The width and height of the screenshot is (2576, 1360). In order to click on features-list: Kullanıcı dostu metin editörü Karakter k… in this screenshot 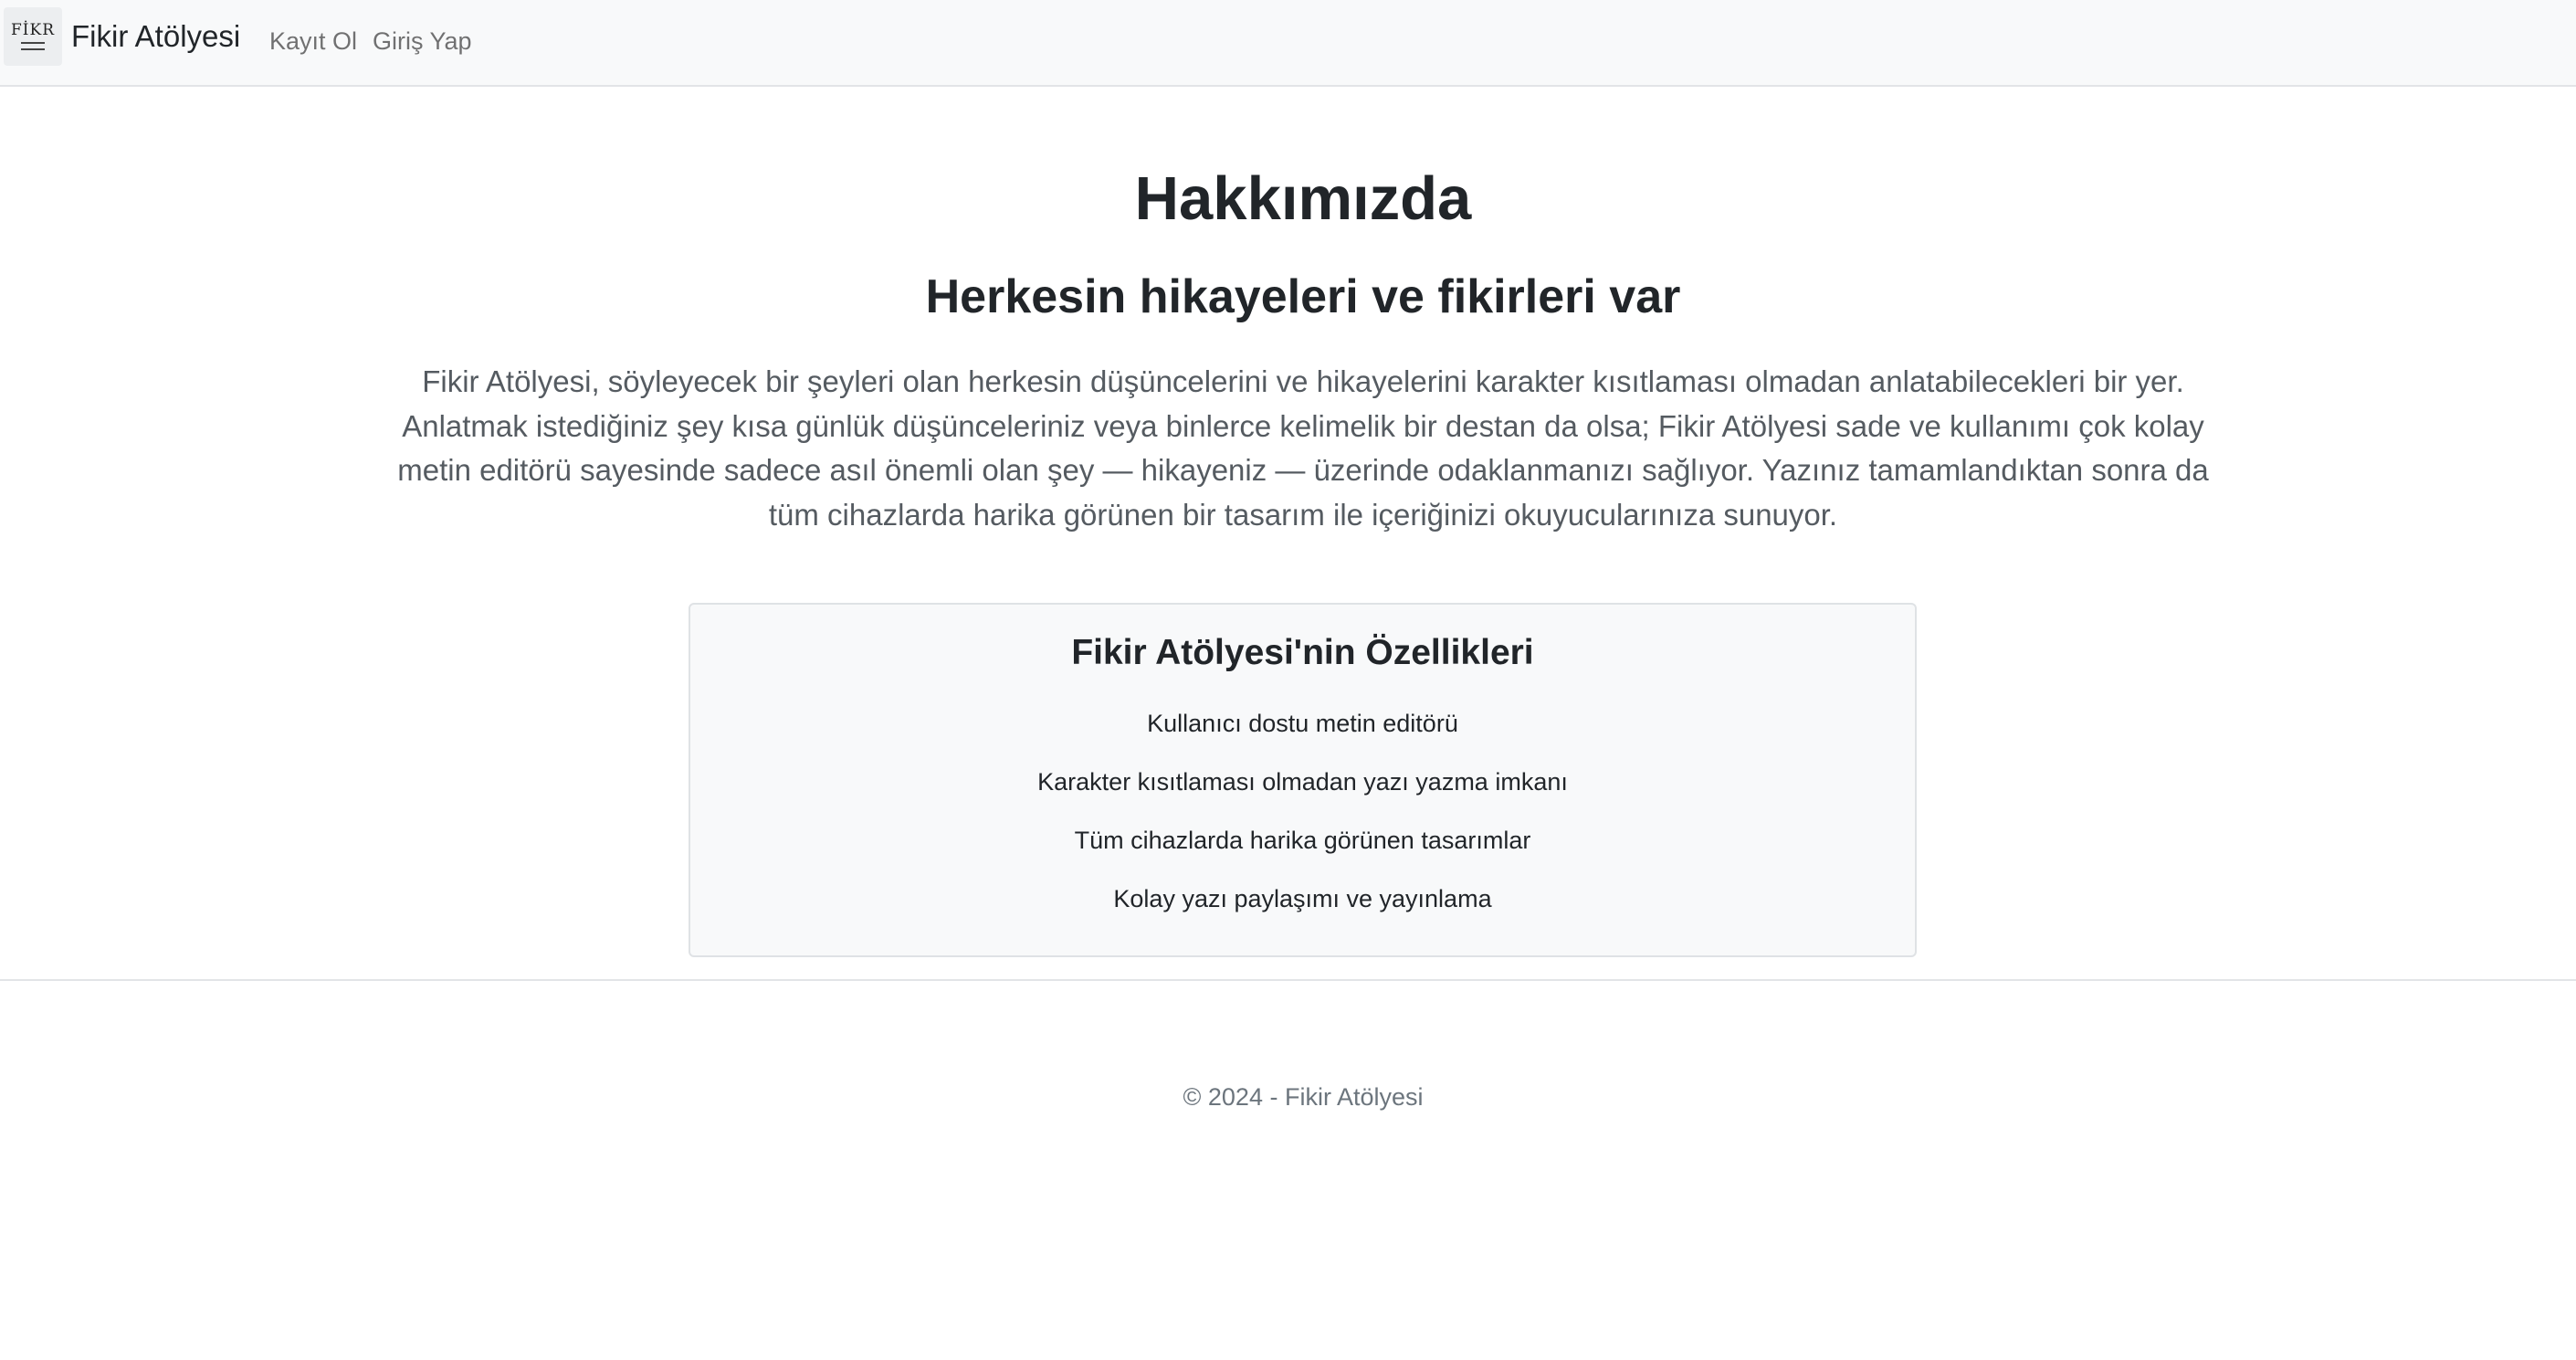, I will do `click(1302, 824)`.